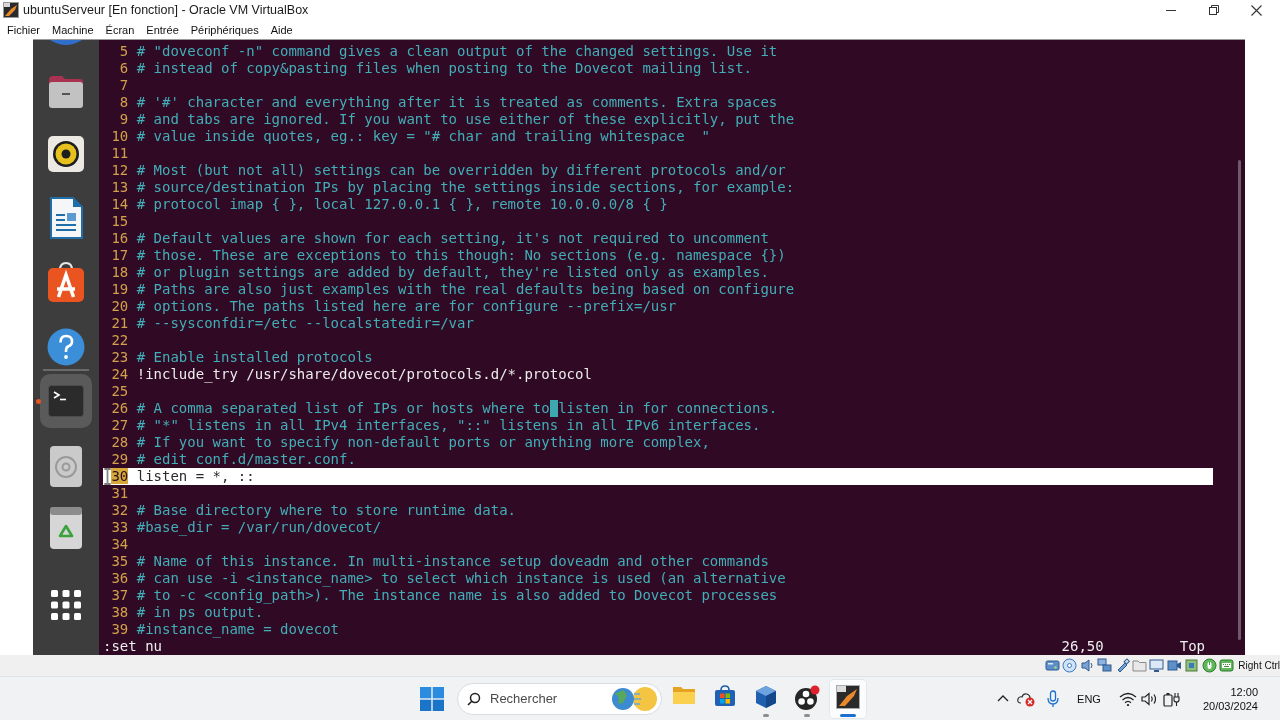 This screenshot has height=720, width=1280. I want to click on window-title: ubuntuServeur [En fonction] - Oracle VM VirtualBox, so click(166, 10).